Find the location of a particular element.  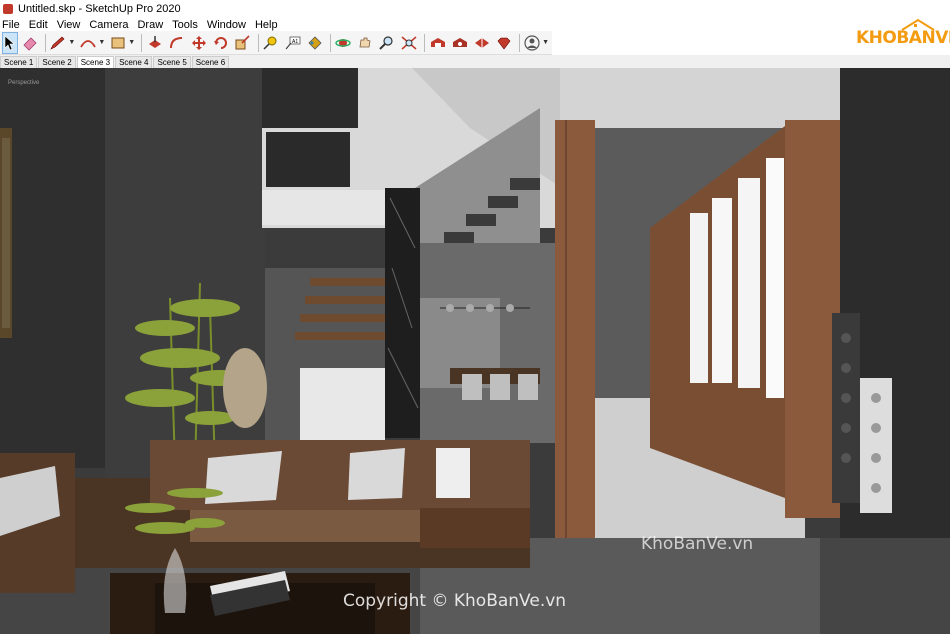

zoom-icon is located at coordinates (386, 42).